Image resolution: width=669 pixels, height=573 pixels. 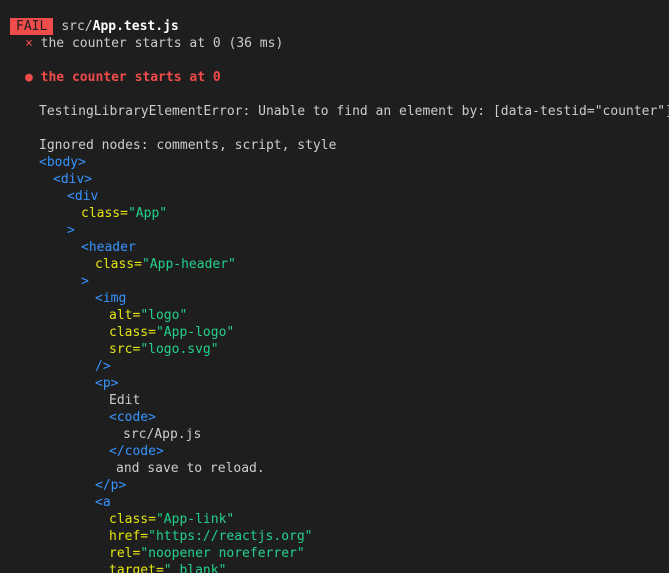 What do you see at coordinates (222, 553) in the screenshot?
I see `attr-value: "noopener noreferrer"` at bounding box center [222, 553].